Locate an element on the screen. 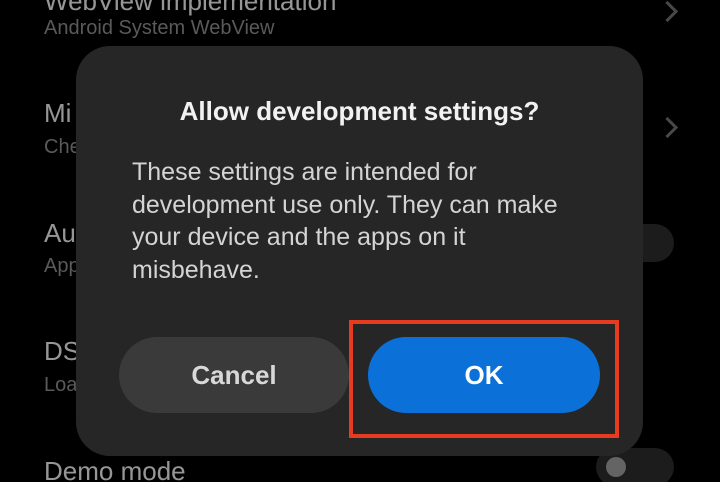  dialog-title: Allow development settings? is located at coordinates (359, 111).